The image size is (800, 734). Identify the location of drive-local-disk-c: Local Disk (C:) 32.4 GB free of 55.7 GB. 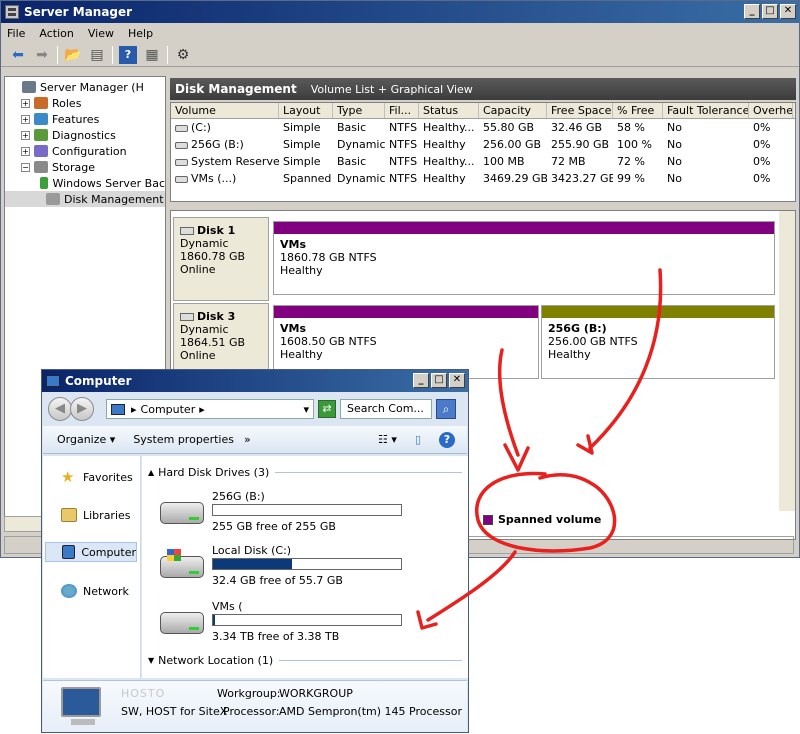
(310, 567).